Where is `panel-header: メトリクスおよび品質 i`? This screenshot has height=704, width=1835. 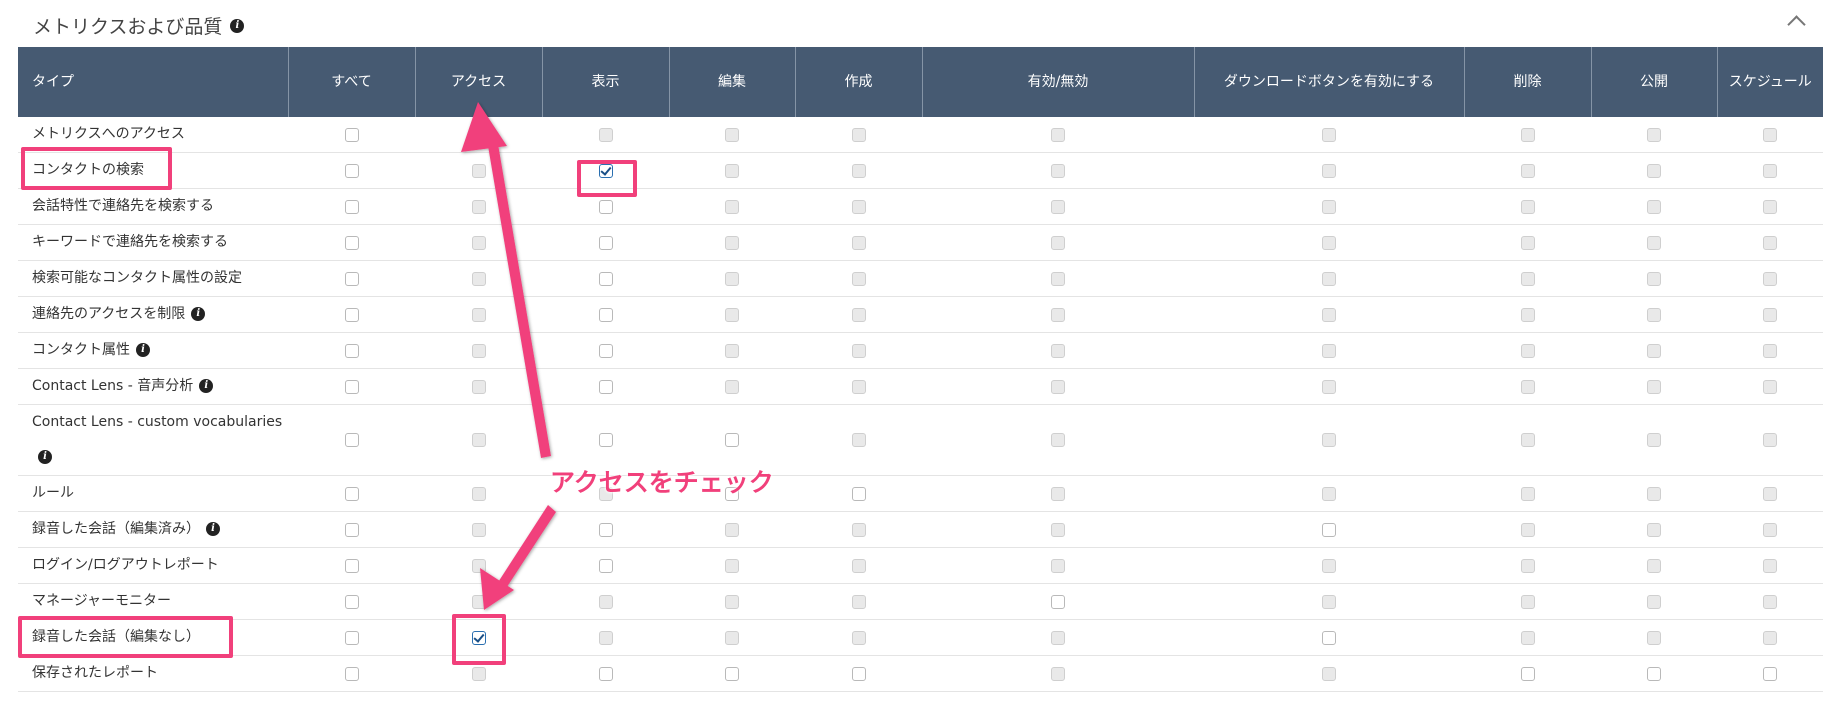
panel-header: メトリクスおよび品質 i is located at coordinates (920, 23).